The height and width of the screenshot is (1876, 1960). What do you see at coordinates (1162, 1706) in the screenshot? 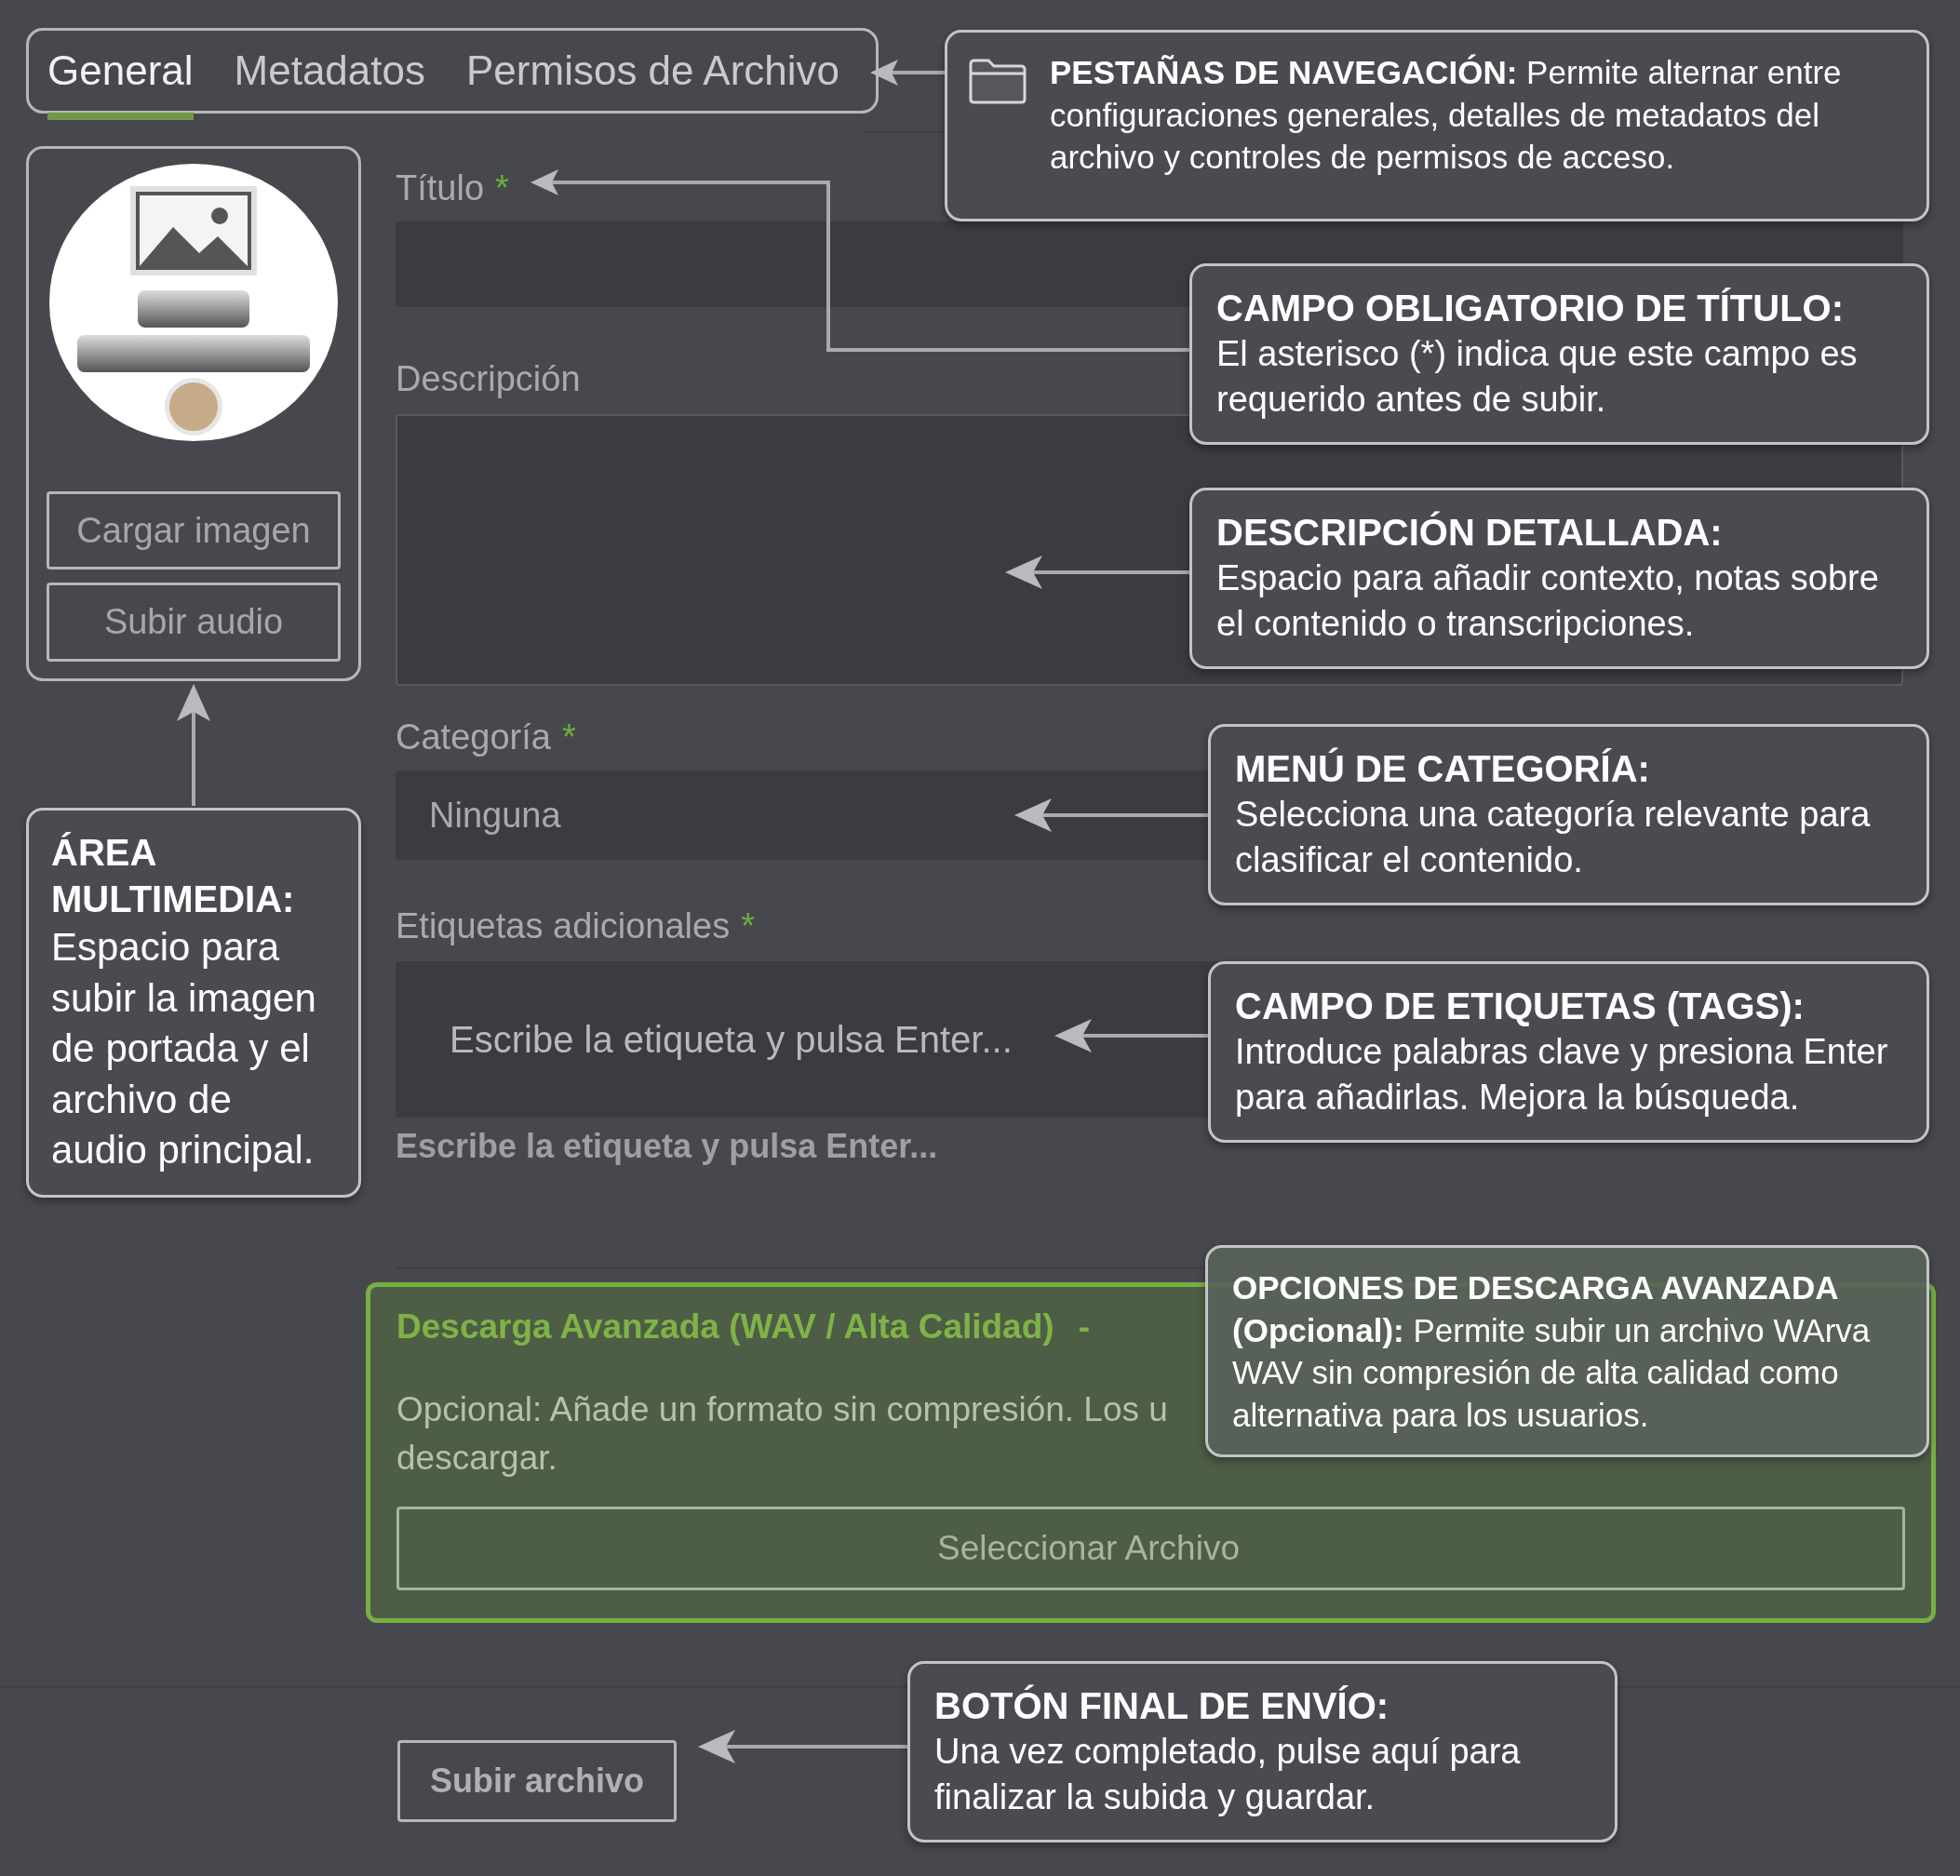
I see `callout-title: BOTÓN FINAL DE ENVÍO:` at bounding box center [1162, 1706].